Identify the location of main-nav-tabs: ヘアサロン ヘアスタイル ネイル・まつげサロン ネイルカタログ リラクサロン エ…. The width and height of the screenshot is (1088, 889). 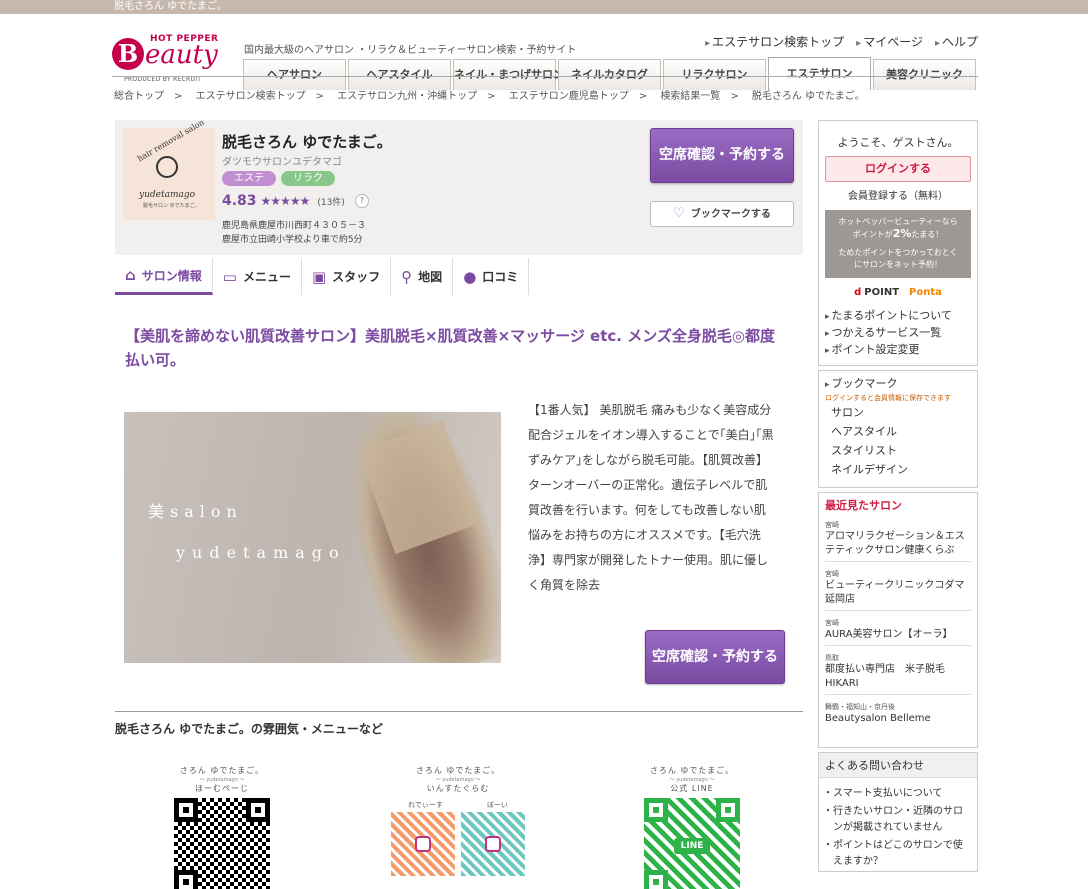
(609, 73).